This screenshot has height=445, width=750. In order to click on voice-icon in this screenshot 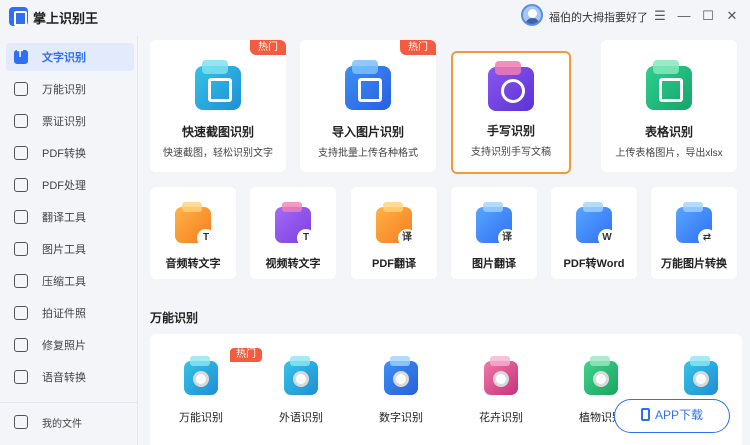, I will do `click(21, 377)`.